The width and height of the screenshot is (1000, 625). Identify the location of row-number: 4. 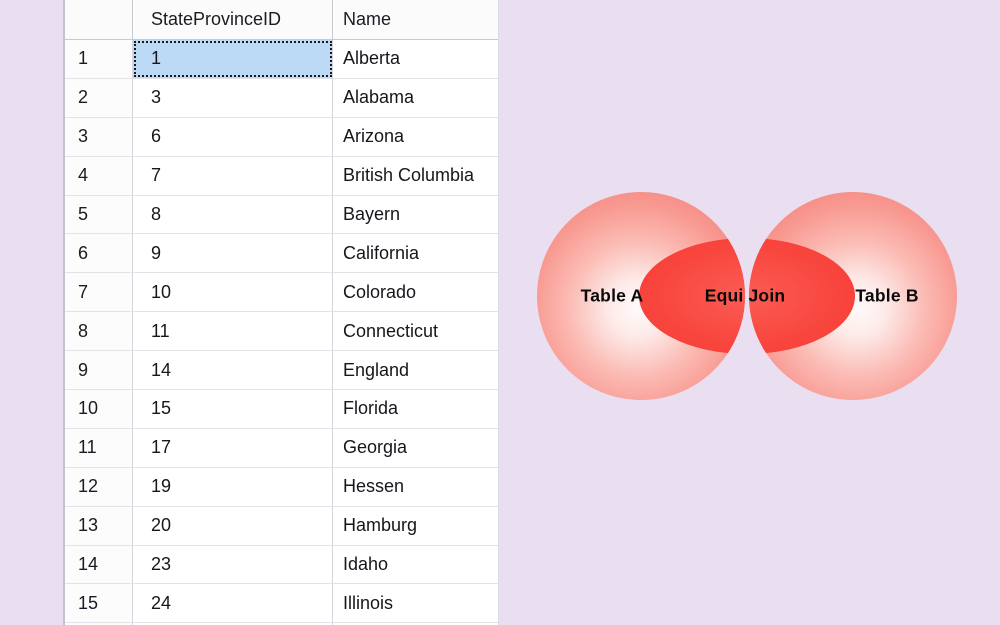
(99, 175).